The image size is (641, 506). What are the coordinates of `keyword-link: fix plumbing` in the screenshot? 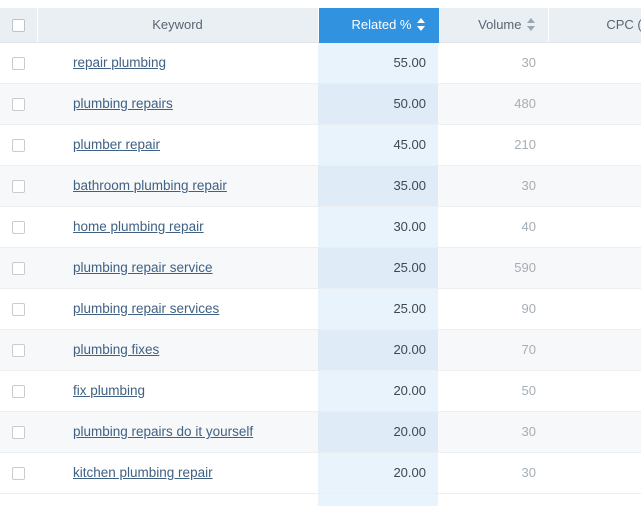 It's located at (109, 390).